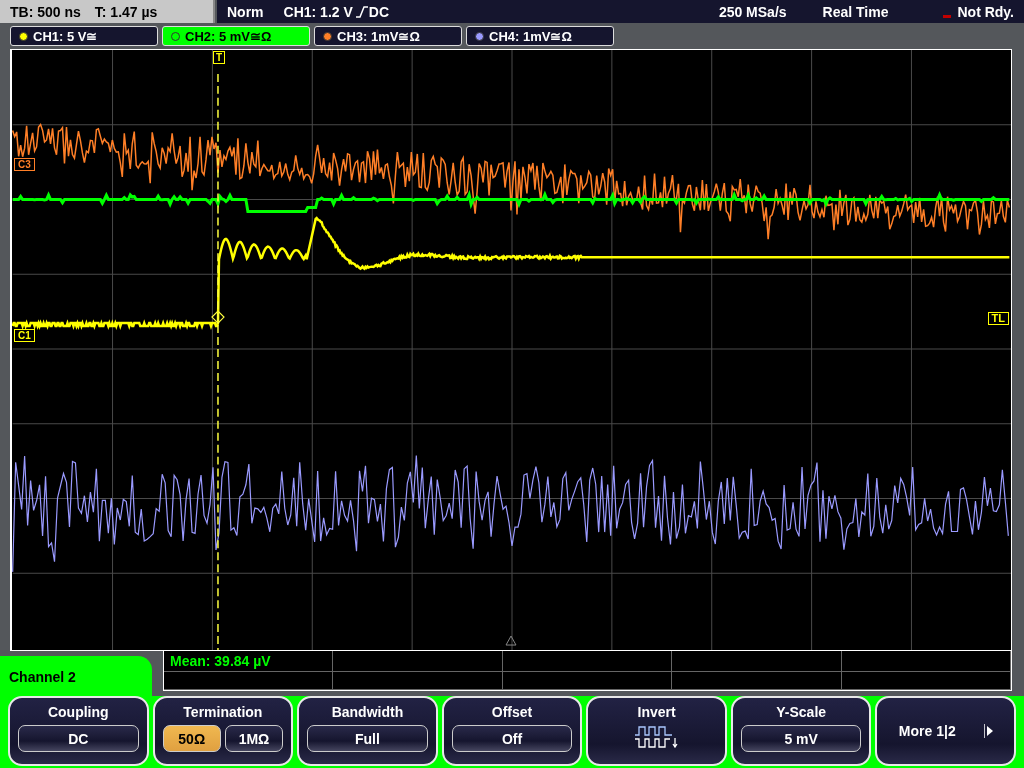 This screenshot has width=1024, height=768. What do you see at coordinates (988, 731) in the screenshot?
I see `next-arrow-icon` at bounding box center [988, 731].